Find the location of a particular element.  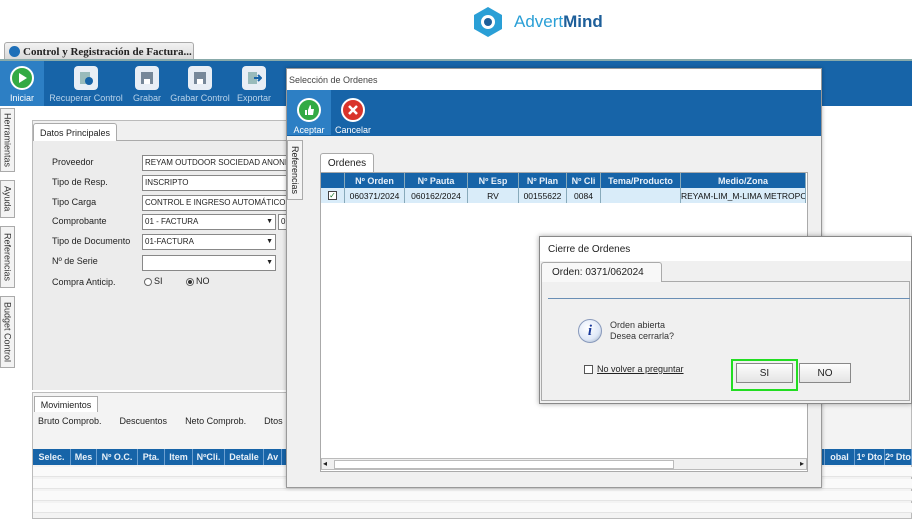

tab-label: Movimientos is located at coordinates (66, 404).